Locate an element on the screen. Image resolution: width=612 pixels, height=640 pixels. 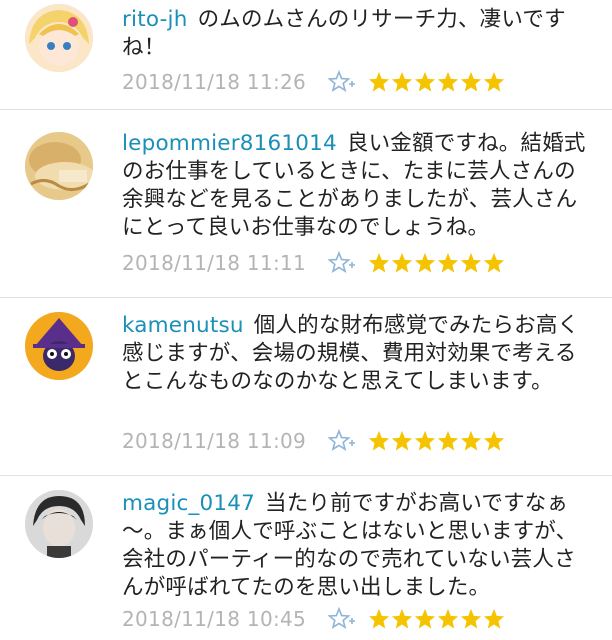
comment-text: のムのムさんのリサーチ力、凄いですね！ is located at coordinates (344, 33).